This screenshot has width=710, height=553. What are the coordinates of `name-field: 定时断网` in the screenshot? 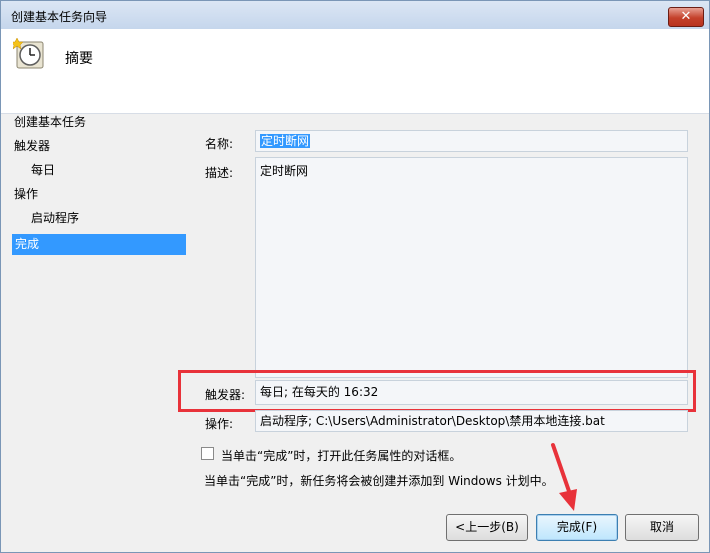 It's located at (471, 141).